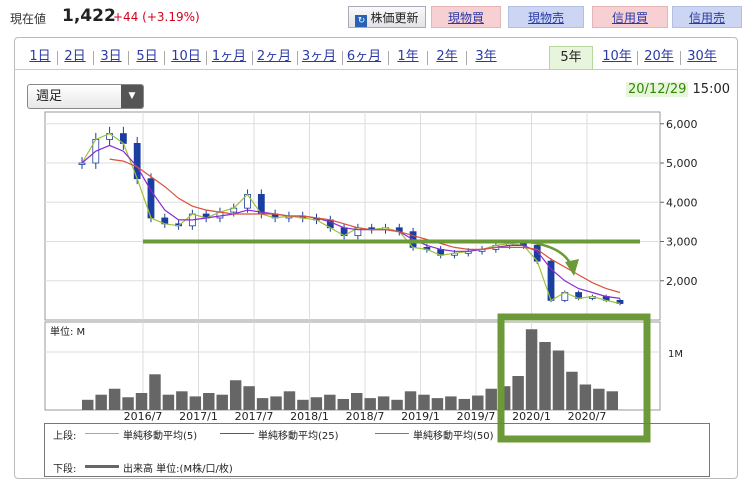 This screenshot has height=483, width=749. What do you see at coordinates (298, 436) in the screenshot?
I see `legend-ma25-label: 単純移動平均(25)` at bounding box center [298, 436].